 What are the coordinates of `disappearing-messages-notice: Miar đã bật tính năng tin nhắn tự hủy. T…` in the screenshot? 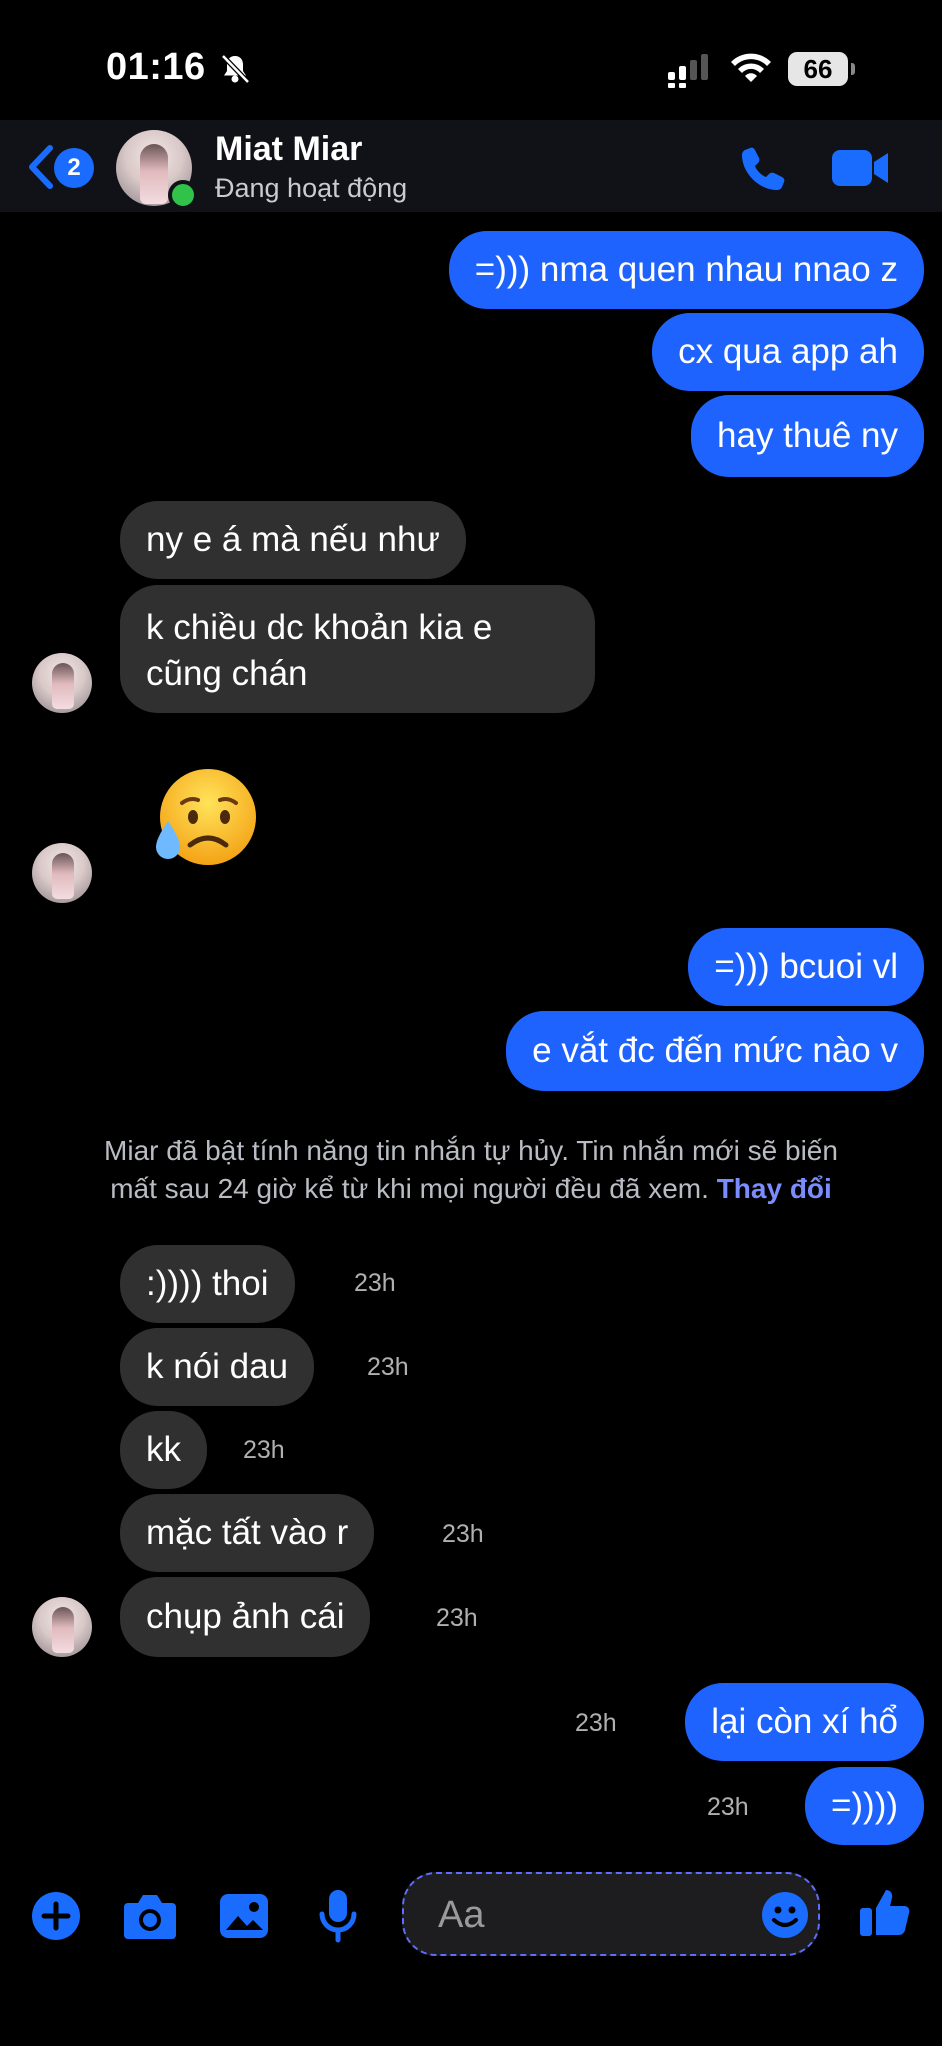 It's located at (471, 1170).